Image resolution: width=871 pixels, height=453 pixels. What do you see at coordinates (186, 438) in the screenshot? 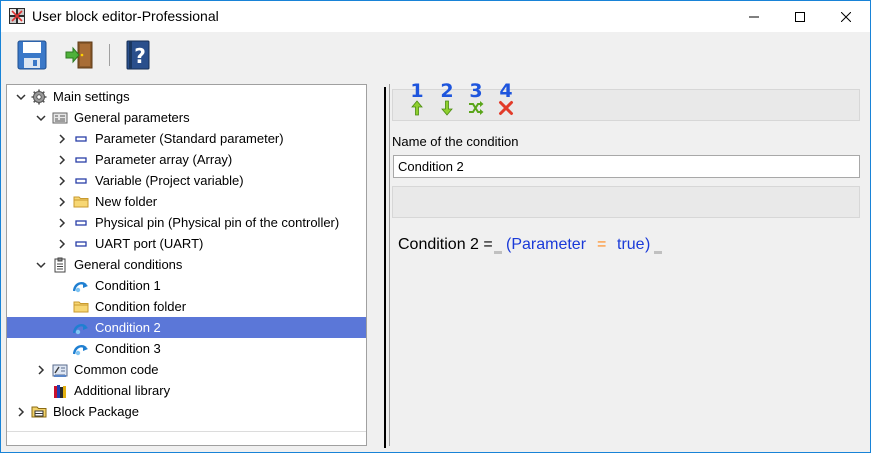
I see `tree-horizontal-scrollbar` at bounding box center [186, 438].